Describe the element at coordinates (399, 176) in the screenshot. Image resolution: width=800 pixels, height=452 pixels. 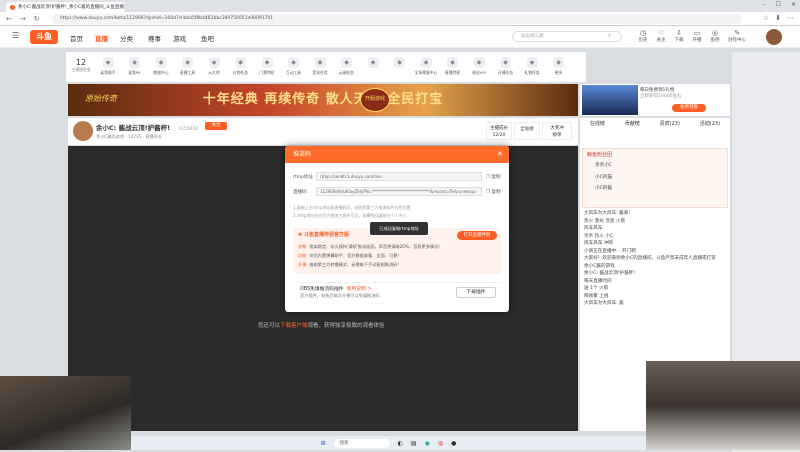
I see `rtmp-field: rtmp://sendtc1.douyu.com/live` at that location.